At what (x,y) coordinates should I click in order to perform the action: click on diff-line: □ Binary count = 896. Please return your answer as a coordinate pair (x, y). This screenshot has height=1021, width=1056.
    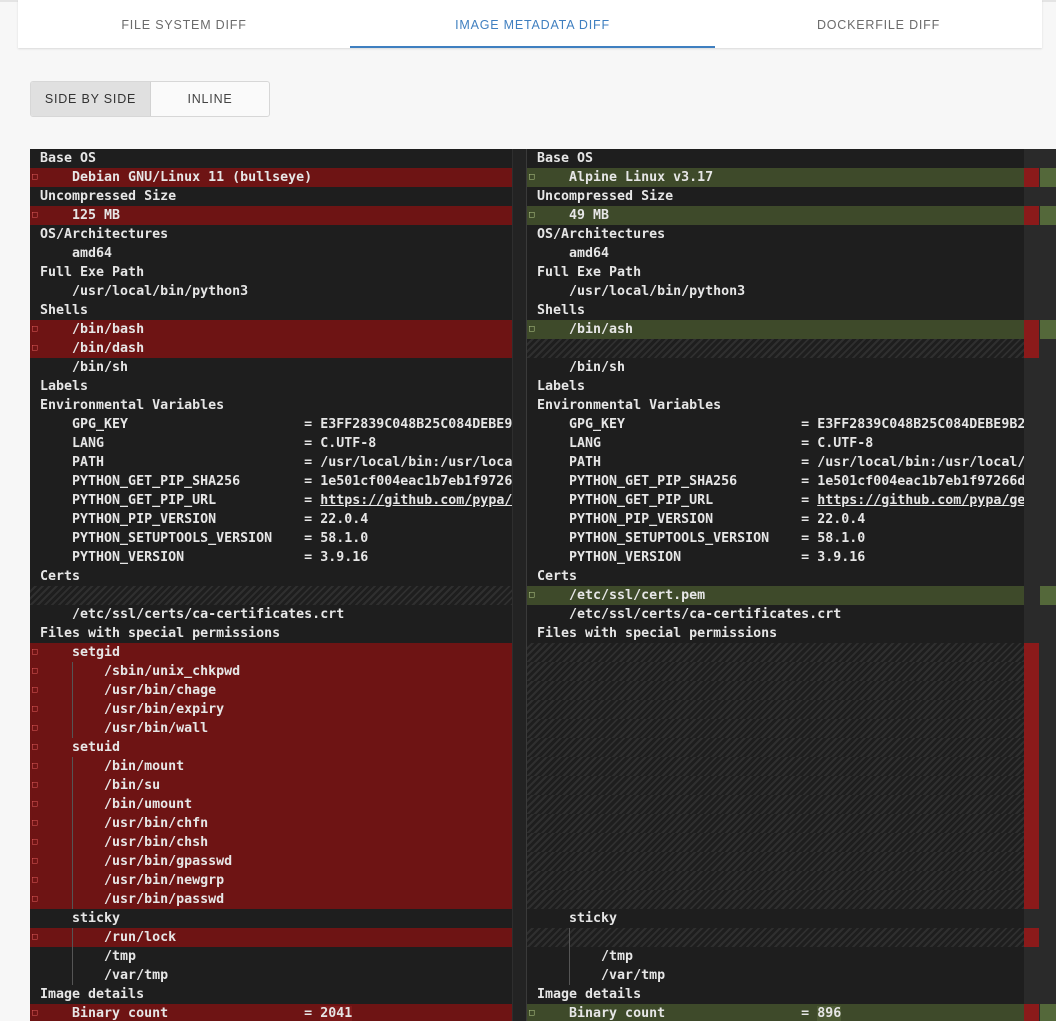
    Looking at the image, I should click on (775, 1012).